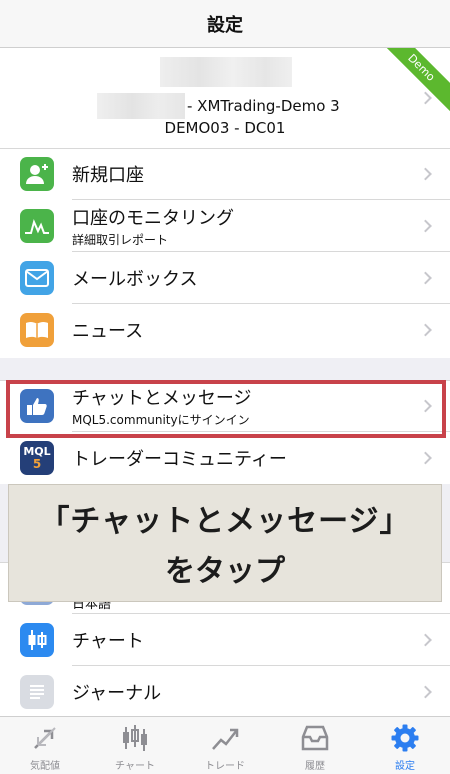 The height and width of the screenshot is (774, 450). What do you see at coordinates (225, 278) in the screenshot?
I see `row-mailbox: メールボックス` at bounding box center [225, 278].